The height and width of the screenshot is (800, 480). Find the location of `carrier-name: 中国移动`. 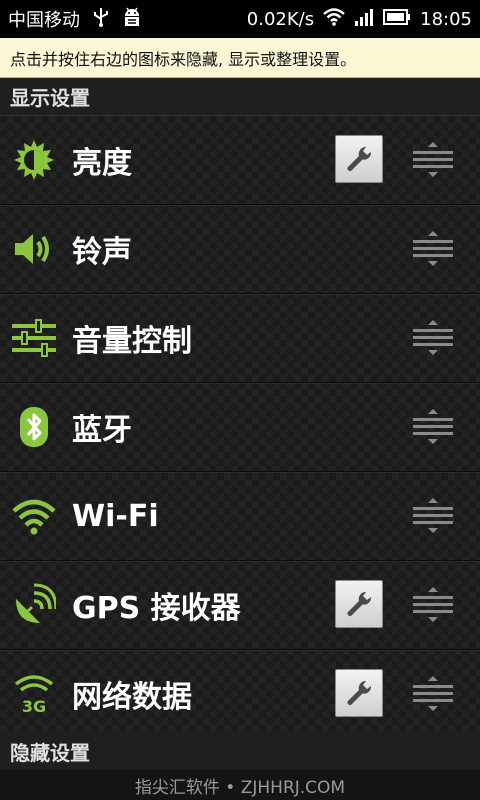

carrier-name: 中国移动 is located at coordinates (44, 20).